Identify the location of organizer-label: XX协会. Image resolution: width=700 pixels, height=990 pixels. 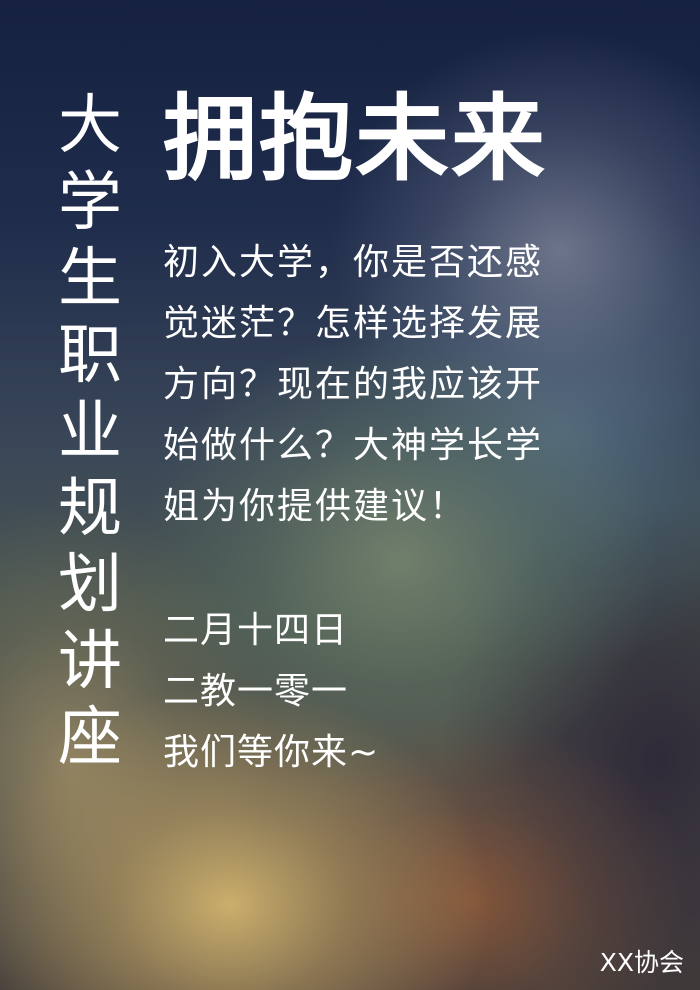
(641, 962).